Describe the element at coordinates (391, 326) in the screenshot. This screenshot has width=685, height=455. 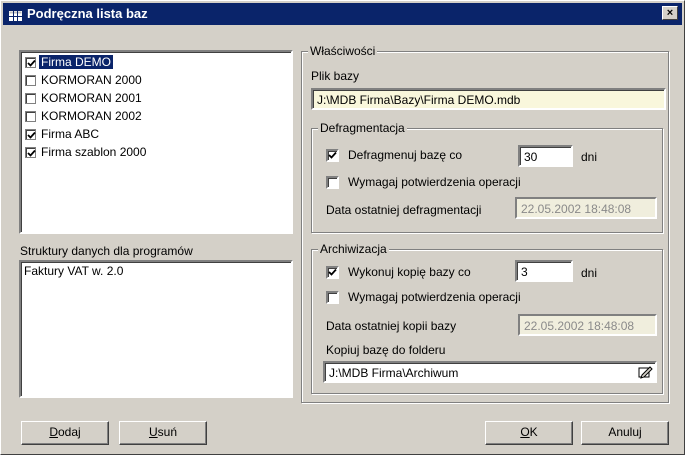
I see `archive-last-label: Data ostatniej kopii bazy` at that location.